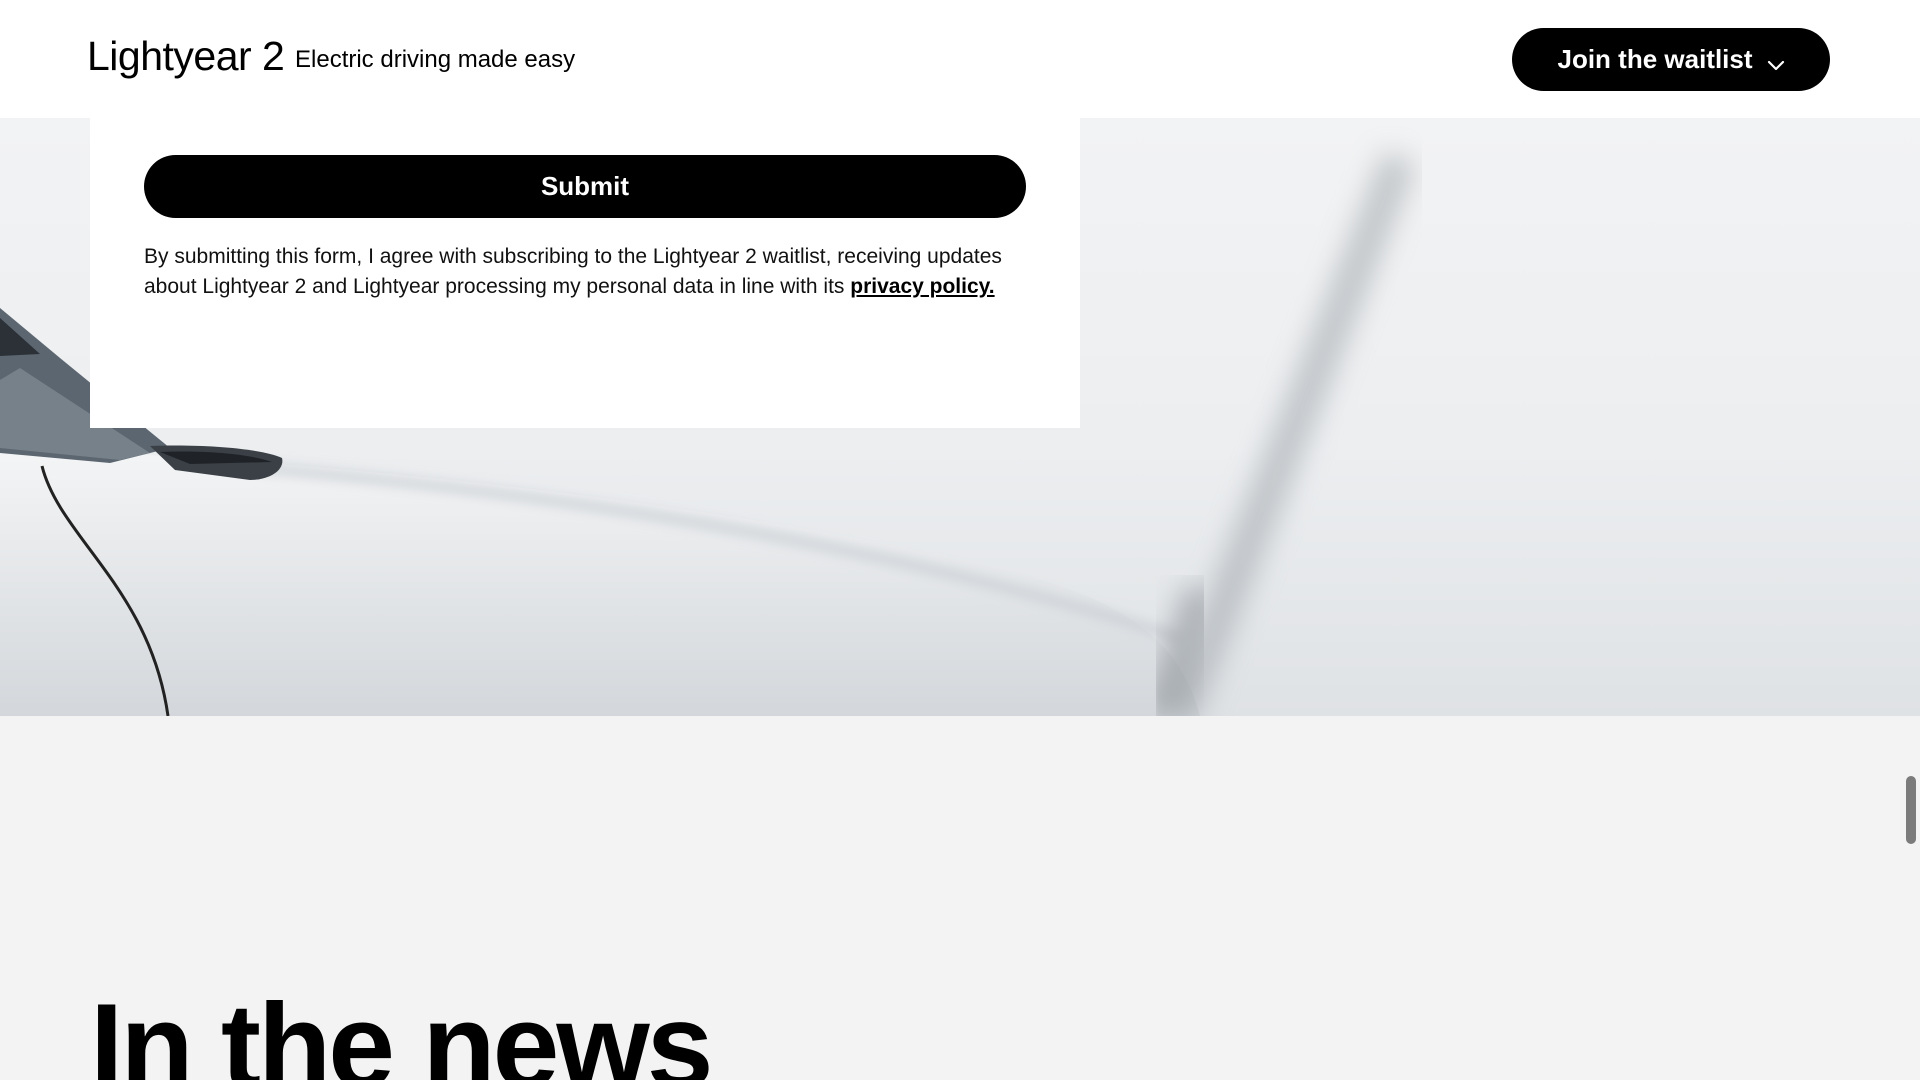 This screenshot has width=1920, height=1080. I want to click on brand-tagline: Electric driving made easy, so click(435, 59).